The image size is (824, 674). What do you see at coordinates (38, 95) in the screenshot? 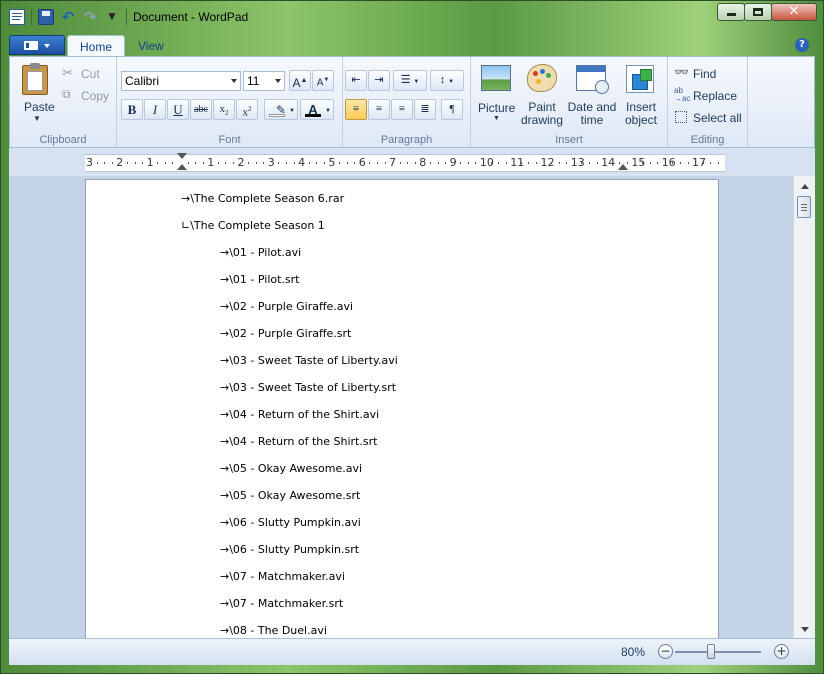
I see `paste-button: Paste ▼` at bounding box center [38, 95].